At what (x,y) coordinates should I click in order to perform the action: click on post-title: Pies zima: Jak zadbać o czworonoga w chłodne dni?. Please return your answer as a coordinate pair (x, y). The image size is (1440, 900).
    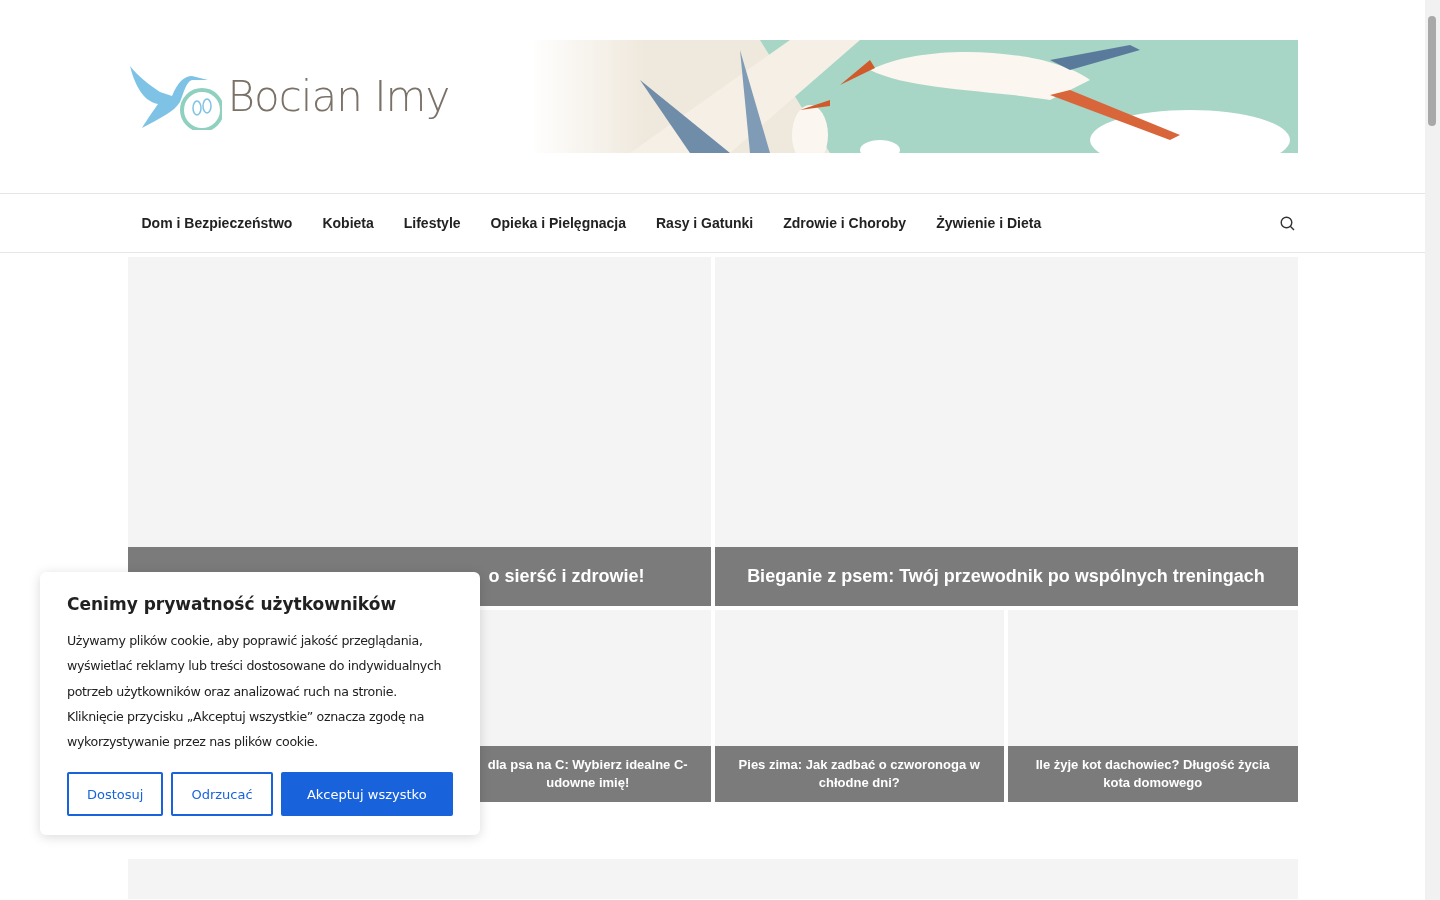
    Looking at the image, I should click on (859, 774).